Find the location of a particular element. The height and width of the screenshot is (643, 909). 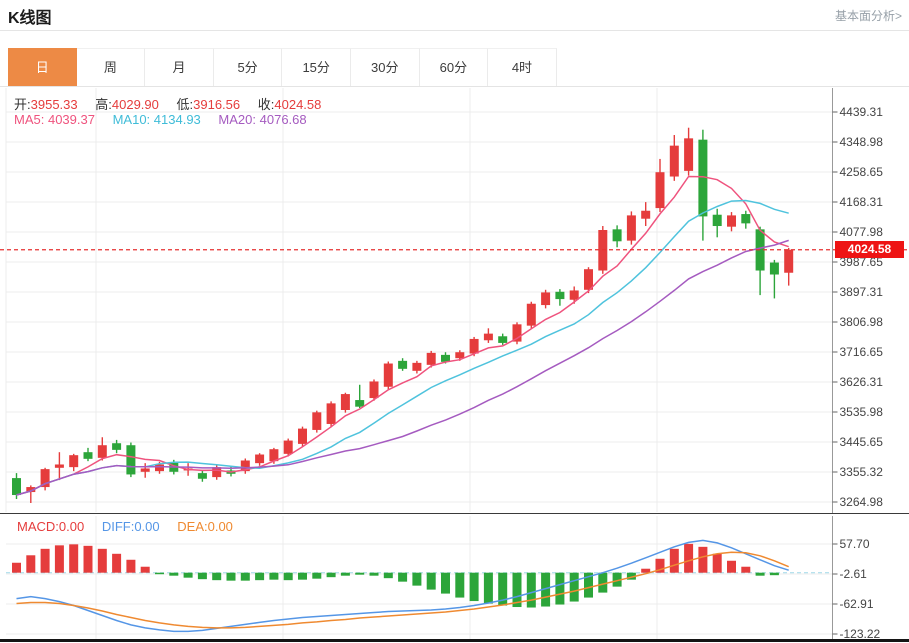

ma-info: MA5: 4039.37 MA10: 4134.93 MA20: 4076.68 is located at coordinates (160, 119).